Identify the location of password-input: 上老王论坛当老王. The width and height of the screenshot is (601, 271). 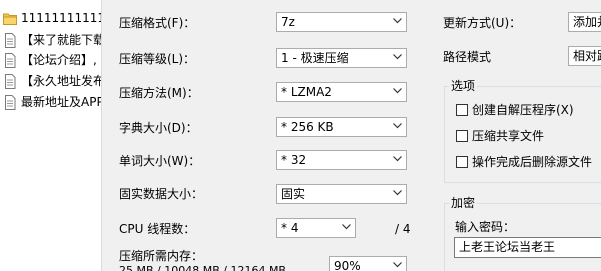
(527, 247).